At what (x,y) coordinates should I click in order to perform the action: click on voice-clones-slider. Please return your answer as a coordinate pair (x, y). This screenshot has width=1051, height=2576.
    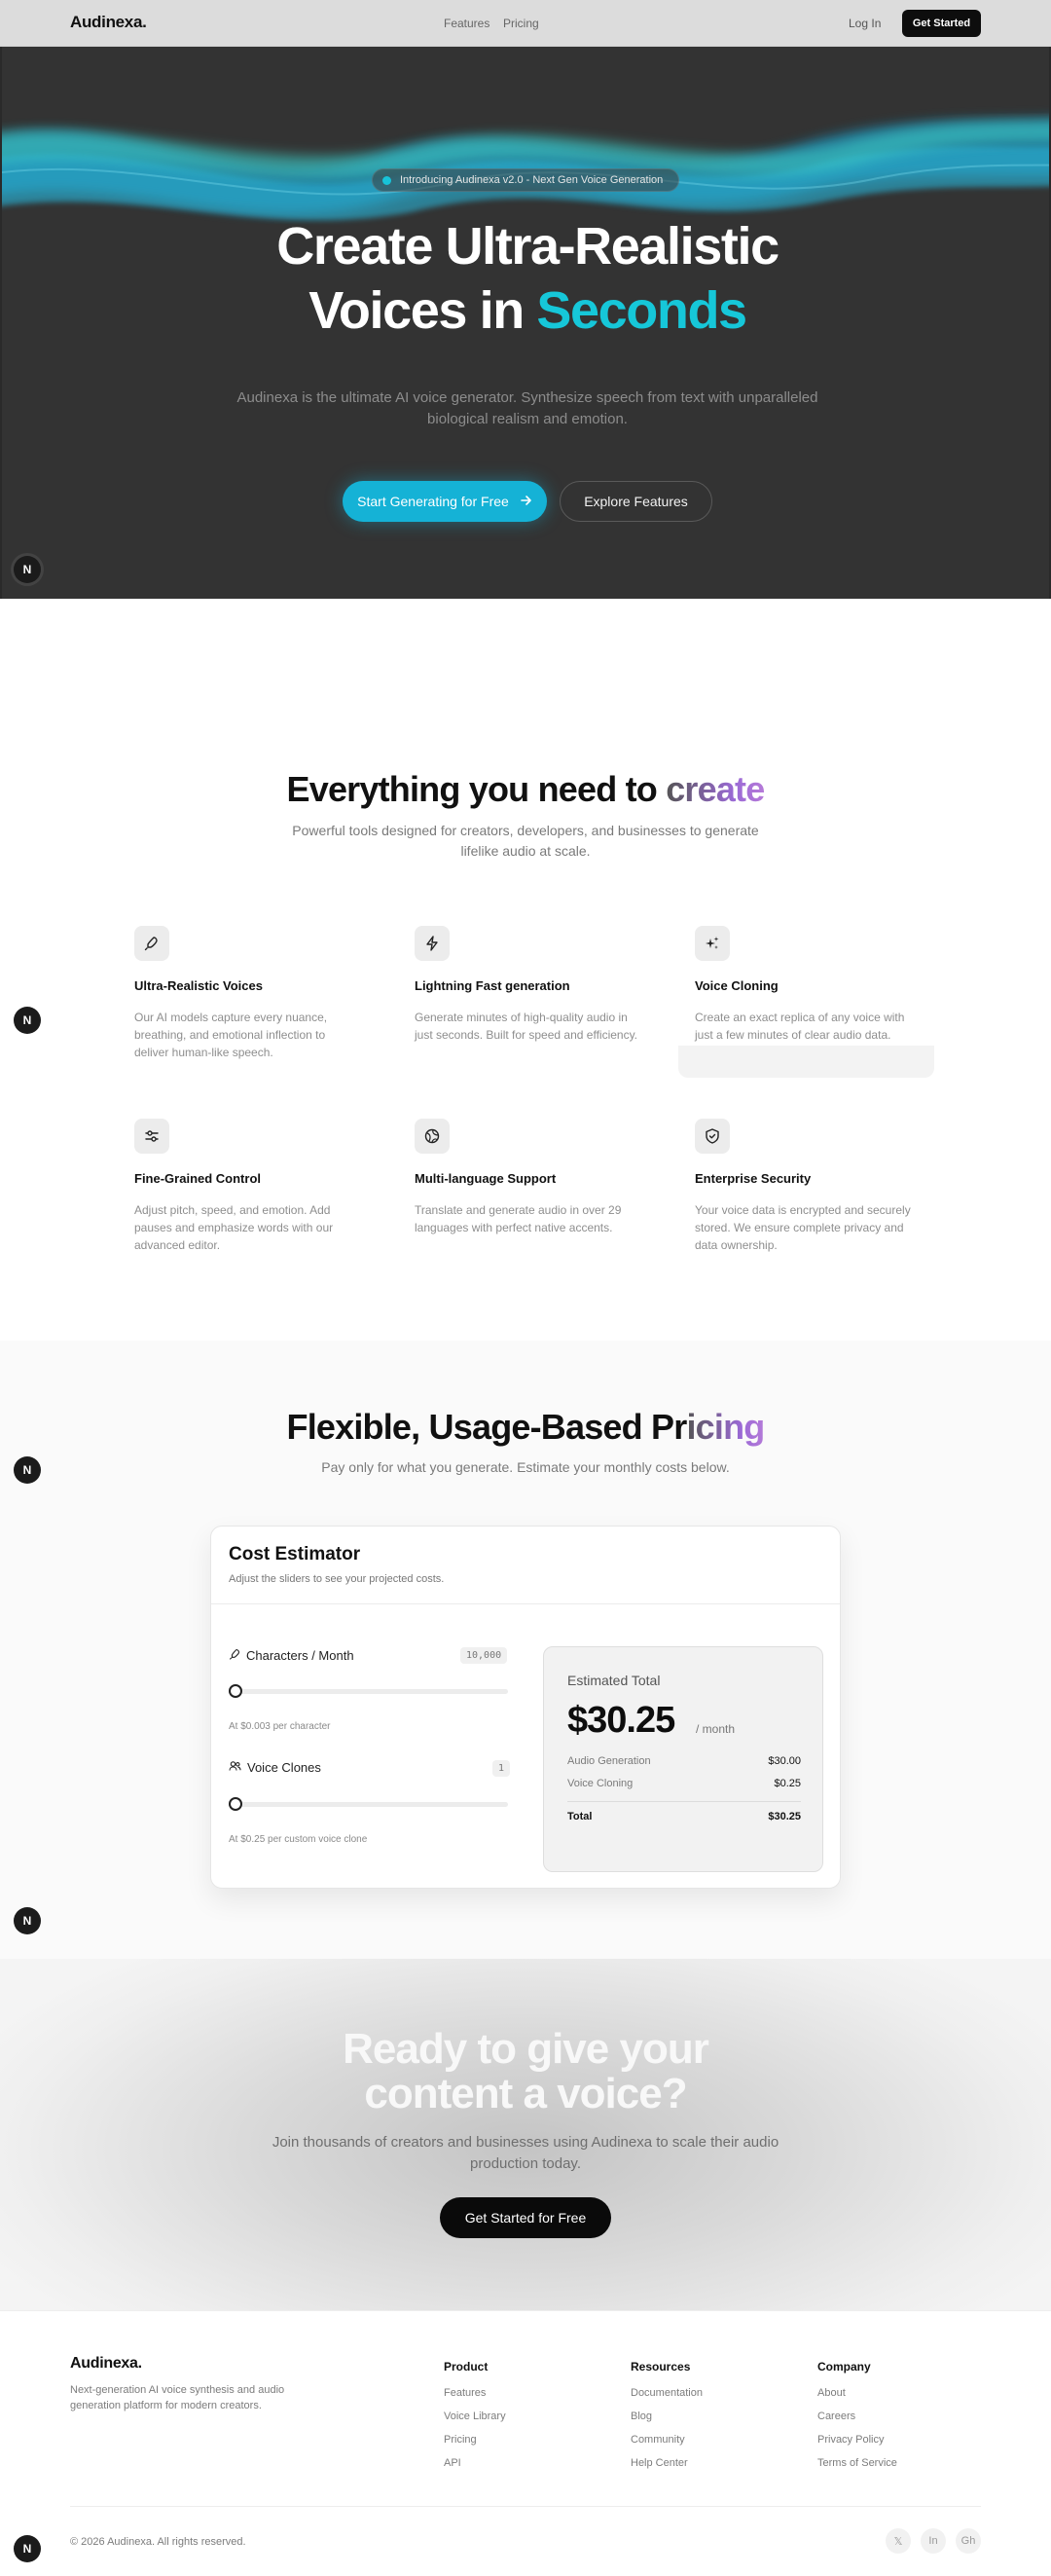
    Looking at the image, I should click on (368, 1804).